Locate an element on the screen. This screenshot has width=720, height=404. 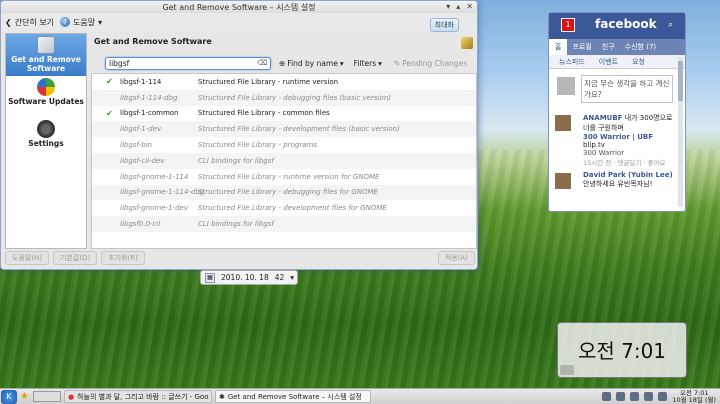
system-tray: 오전 7:01 10월 18일 (월) is located at coordinates (661, 396).